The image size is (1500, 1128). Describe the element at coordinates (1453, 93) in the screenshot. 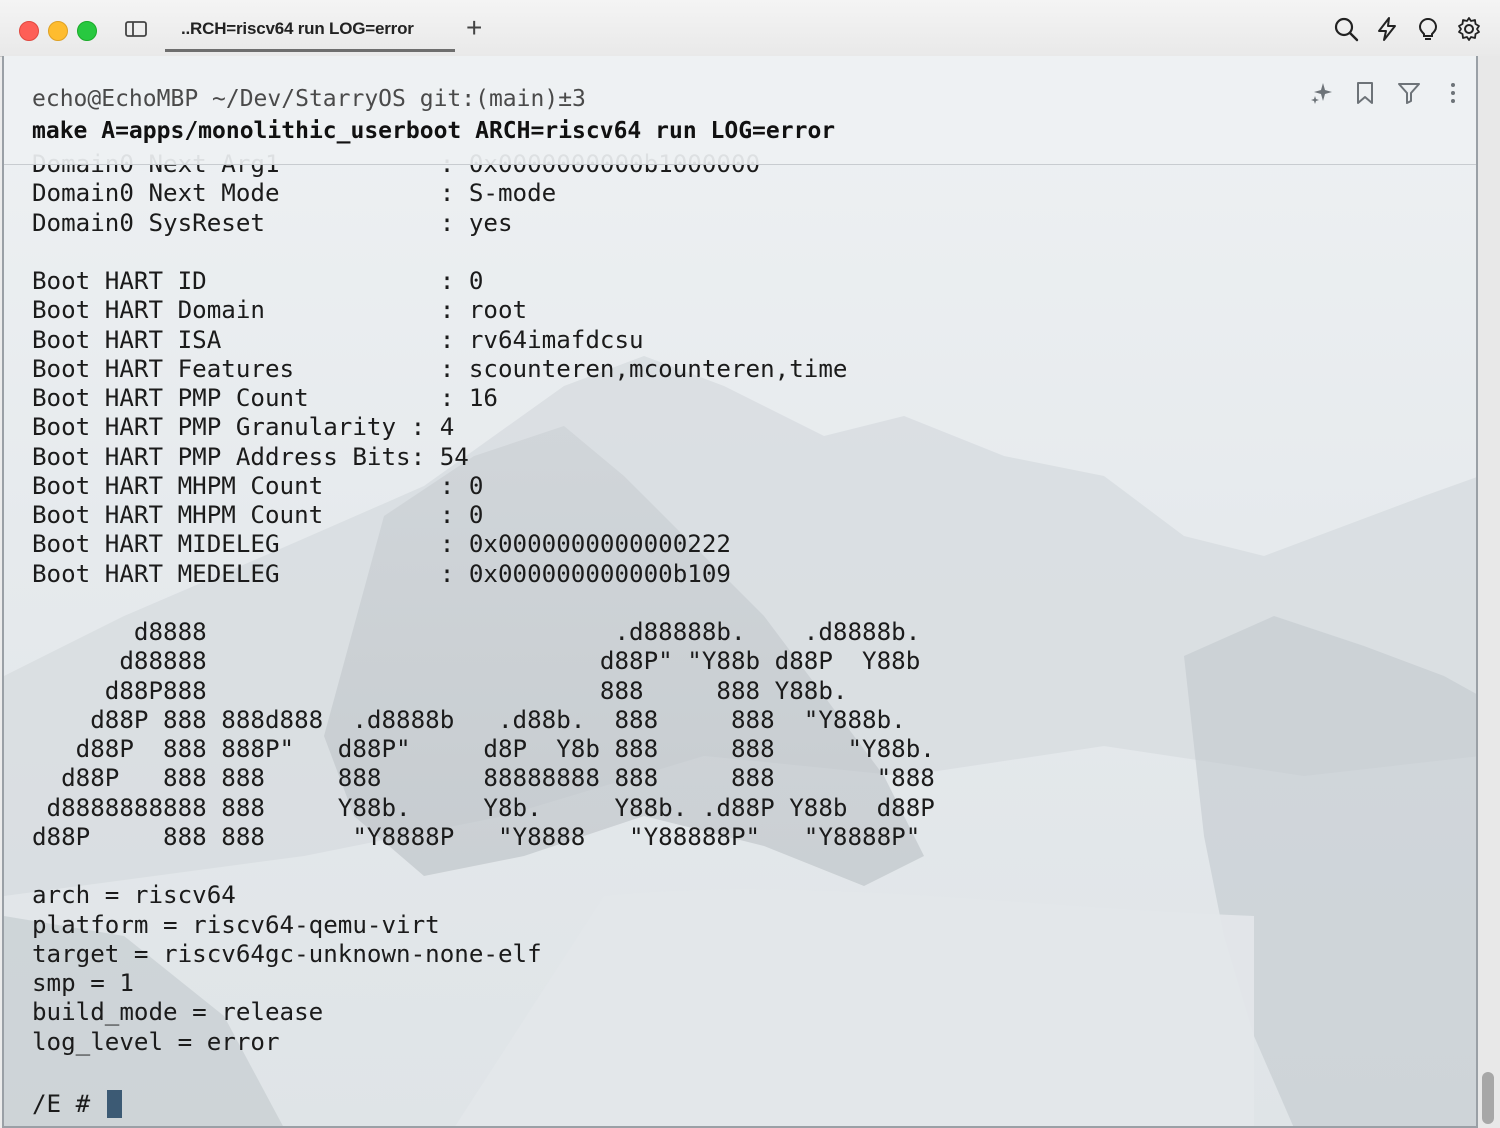

I see `more-vertical-icon` at that location.